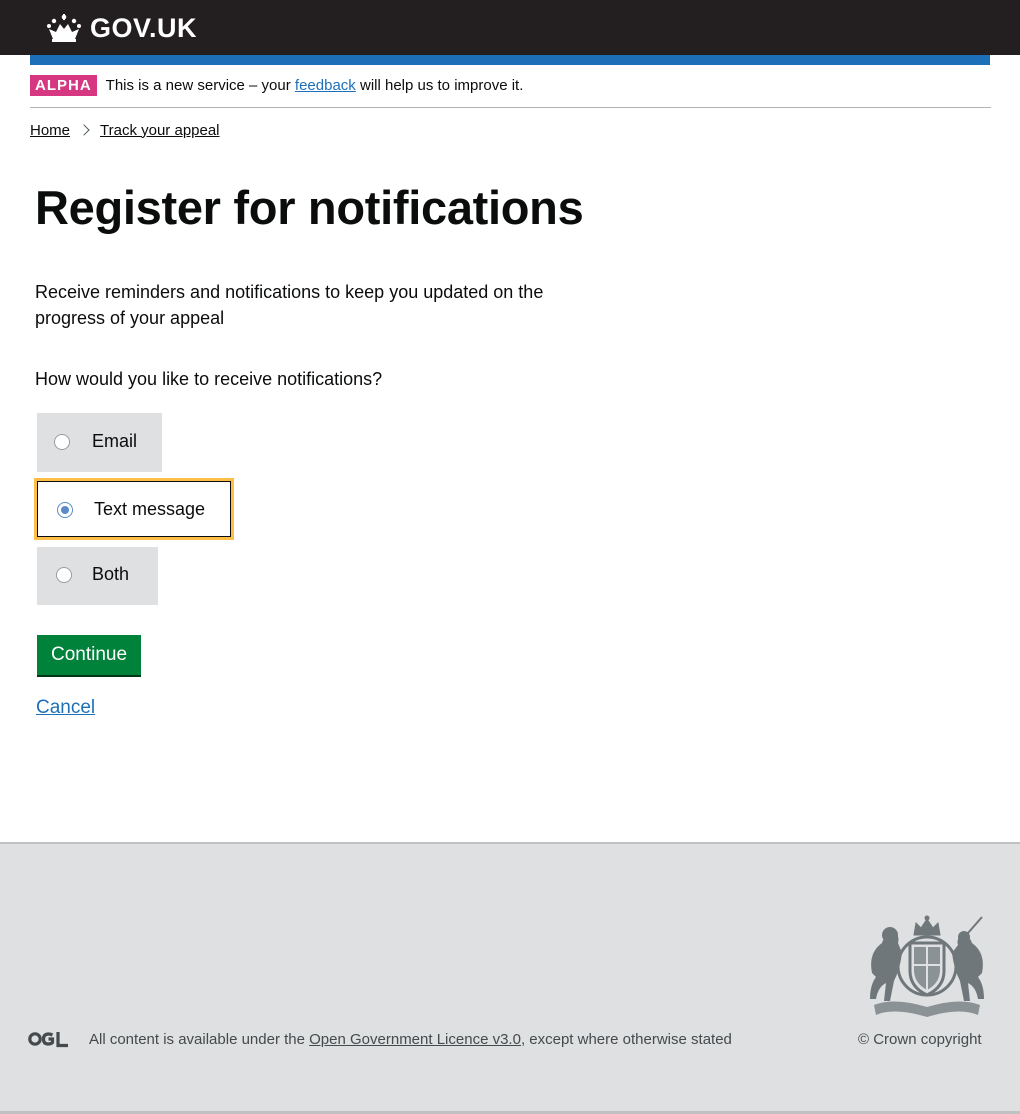 This screenshot has width=1020, height=1114. I want to click on radio-label-text-message: Text message, so click(149, 509).